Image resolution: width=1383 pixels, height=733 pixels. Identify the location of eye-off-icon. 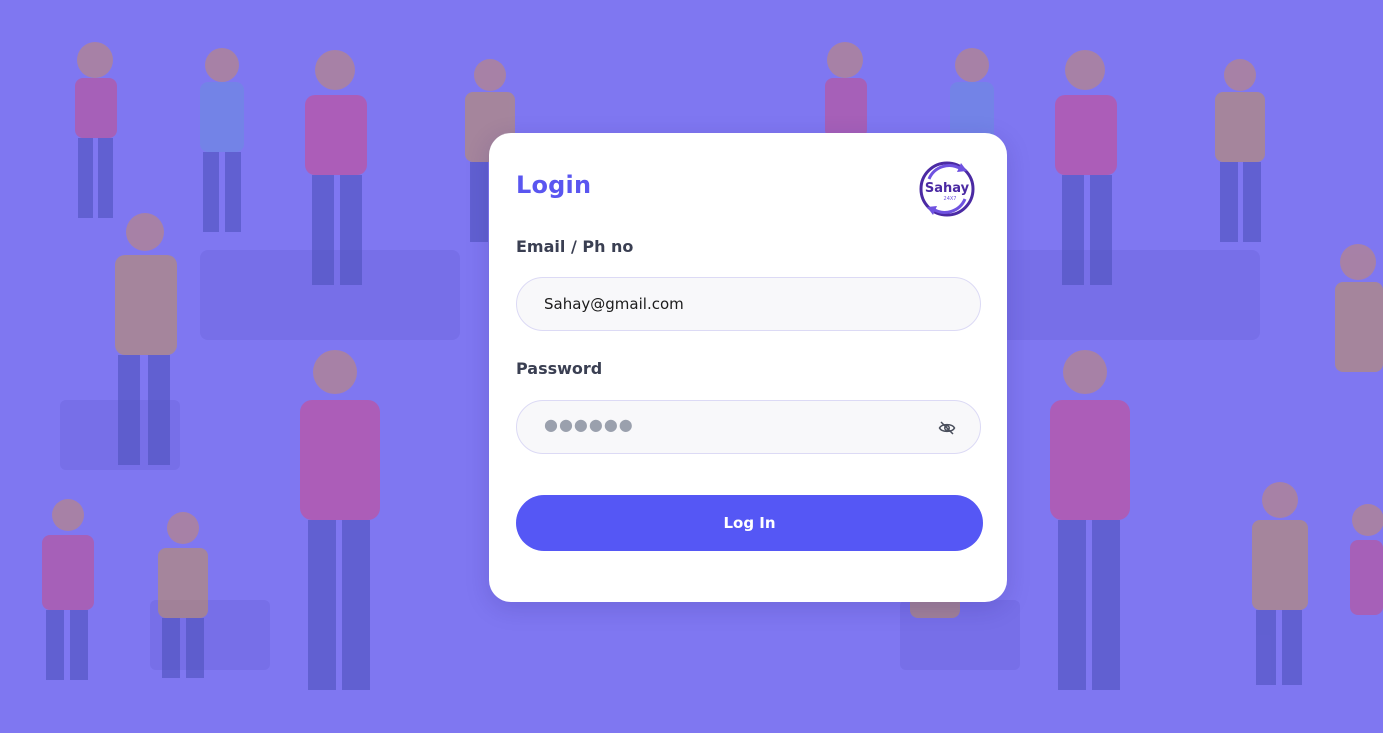
(947, 428).